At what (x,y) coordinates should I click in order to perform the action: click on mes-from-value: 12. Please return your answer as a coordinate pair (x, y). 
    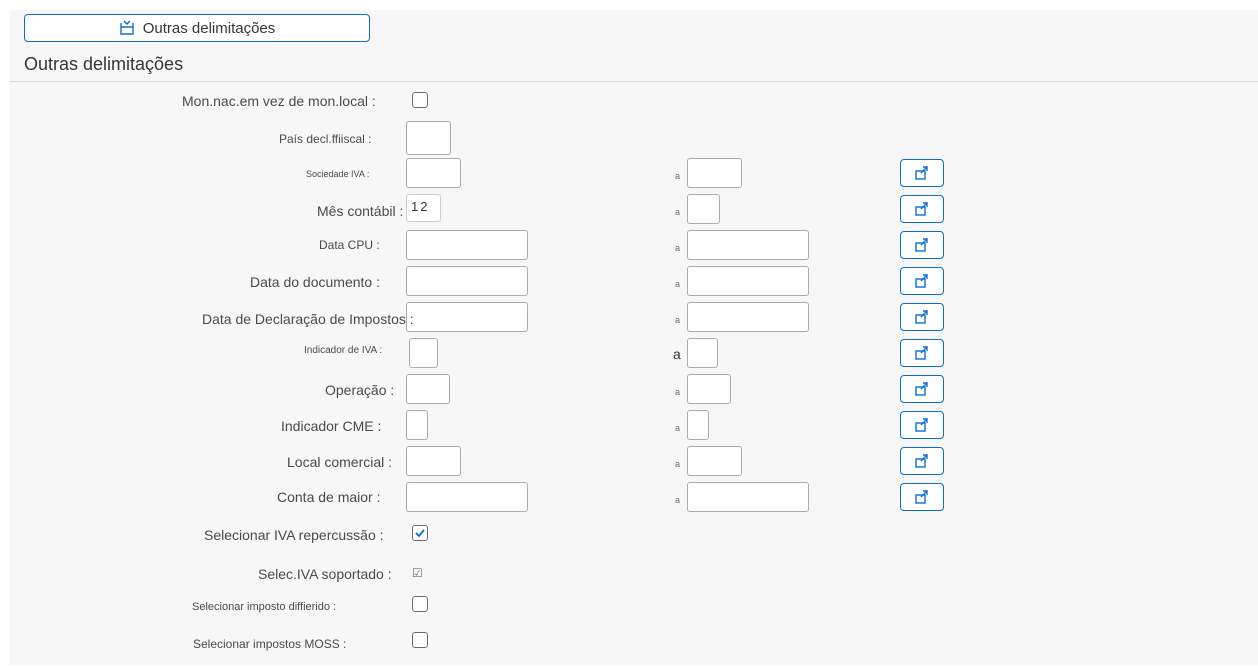
    Looking at the image, I should click on (420, 206).